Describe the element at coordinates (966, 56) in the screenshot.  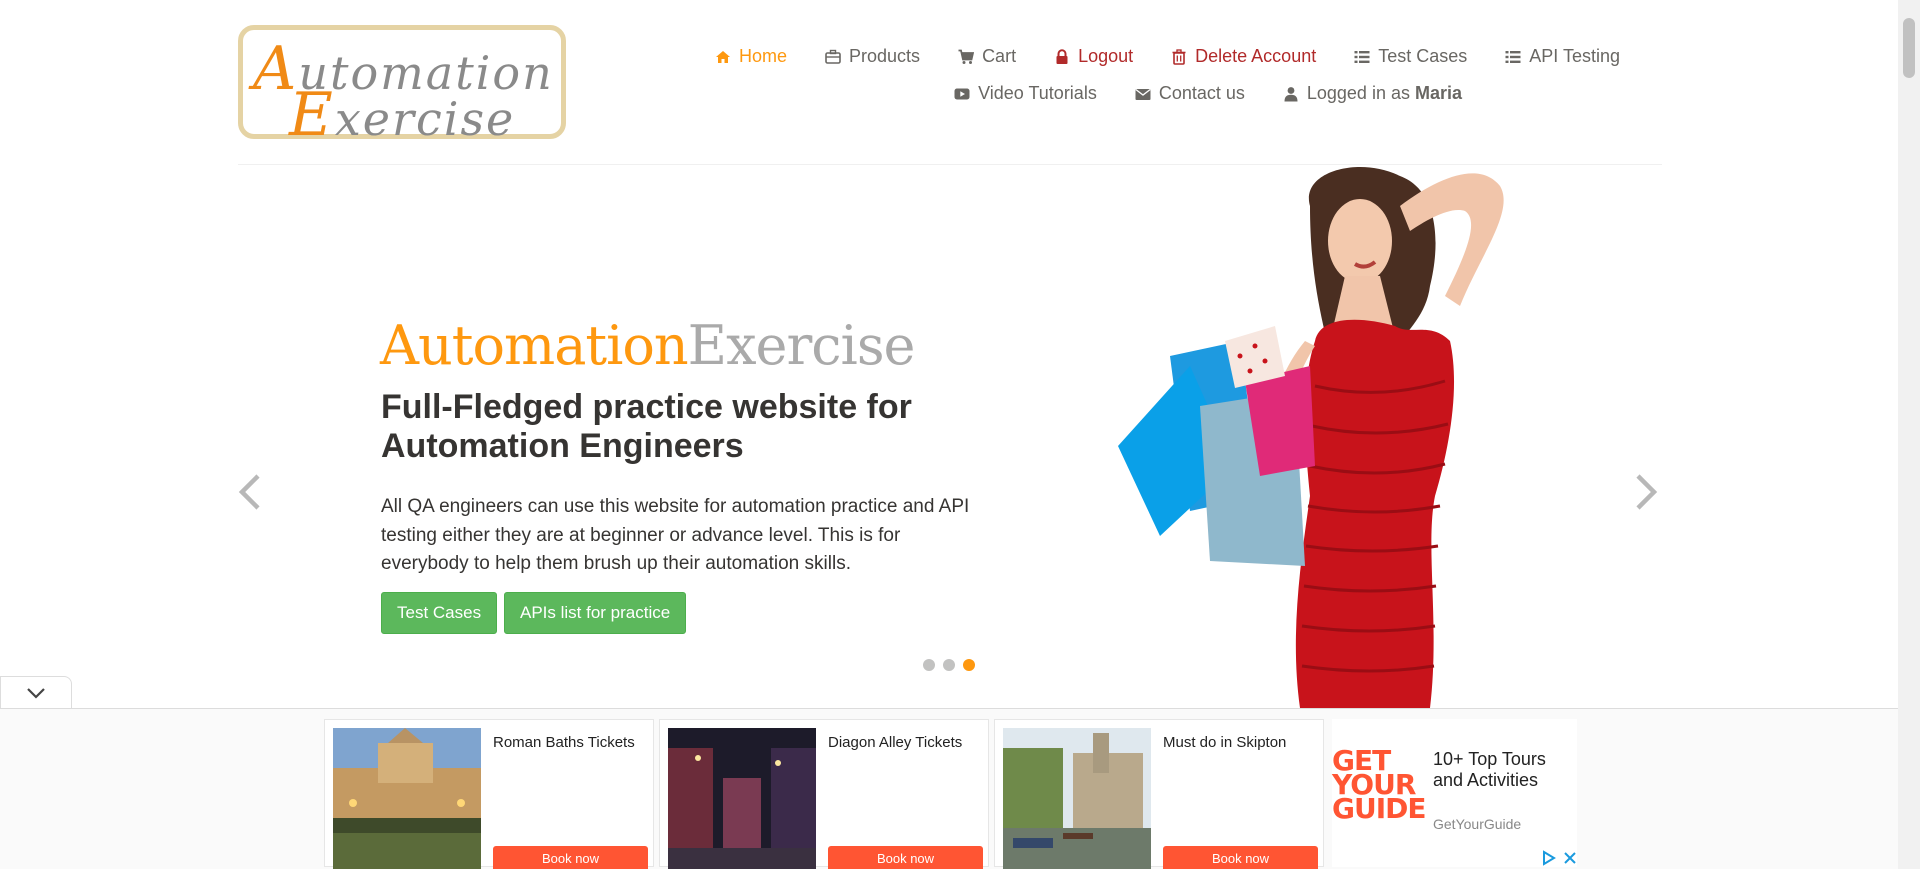
I see `cart-icon` at that location.